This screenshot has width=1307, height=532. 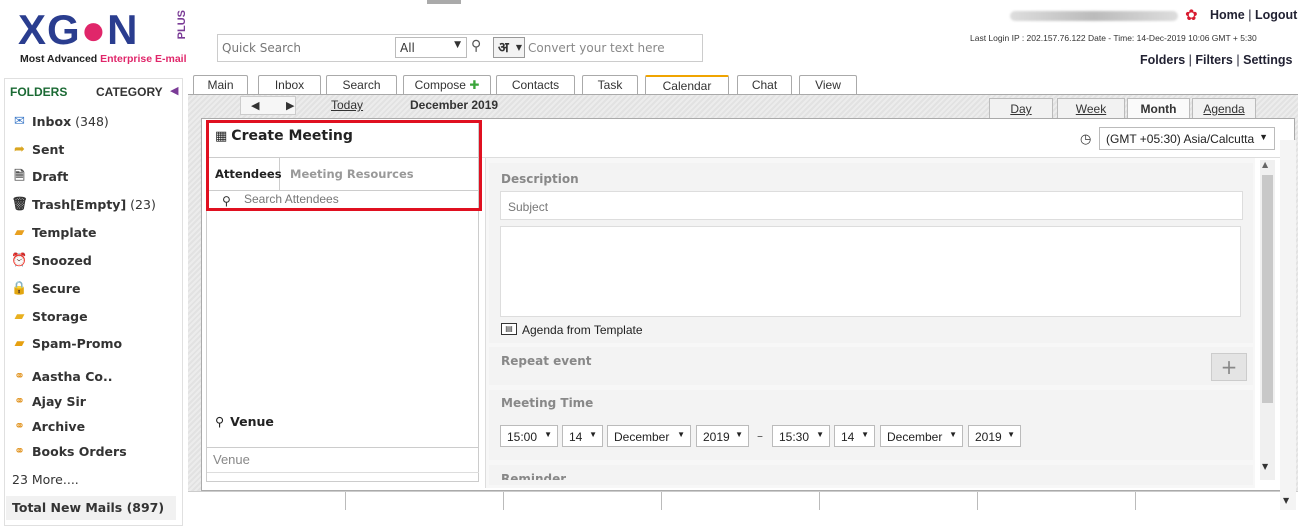 What do you see at coordinates (37, 149) in the screenshot?
I see `folder-item: ➦ Sent` at bounding box center [37, 149].